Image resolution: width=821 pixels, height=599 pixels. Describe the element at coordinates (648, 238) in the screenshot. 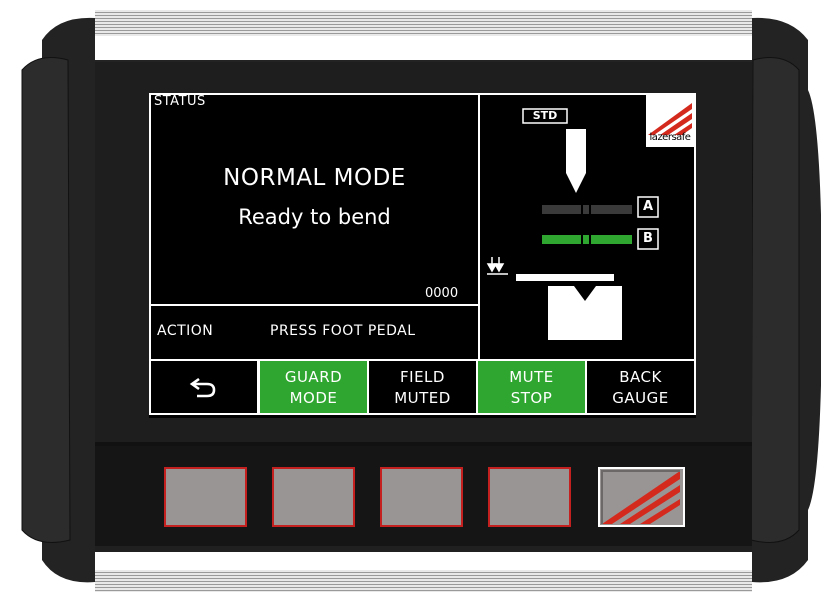

I see `beam-b-label: B` at that location.